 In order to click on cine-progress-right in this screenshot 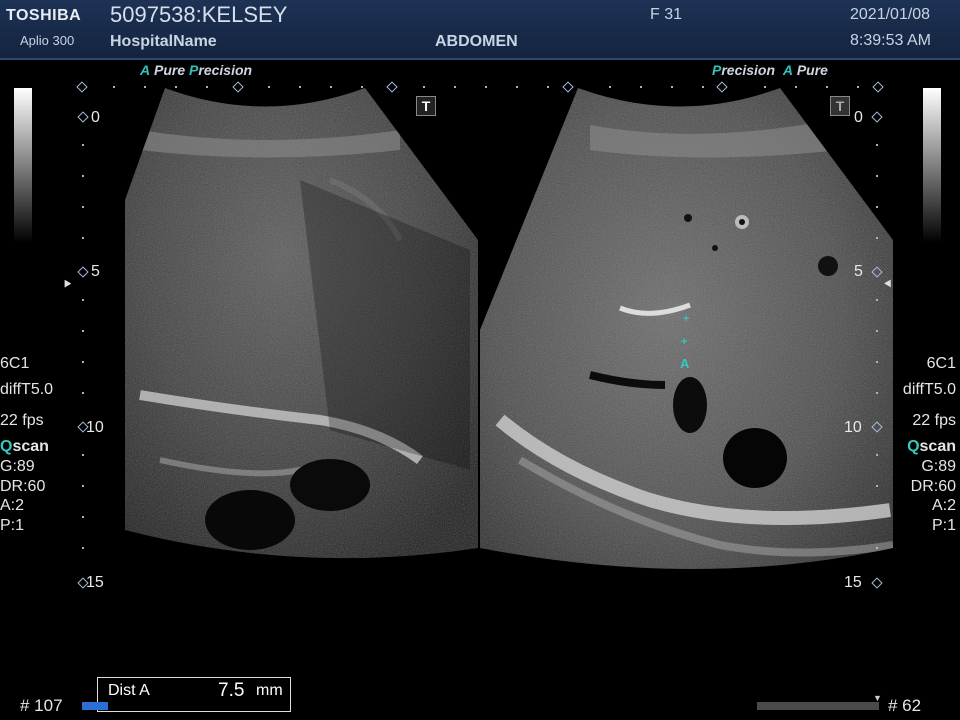, I will do `click(818, 706)`.